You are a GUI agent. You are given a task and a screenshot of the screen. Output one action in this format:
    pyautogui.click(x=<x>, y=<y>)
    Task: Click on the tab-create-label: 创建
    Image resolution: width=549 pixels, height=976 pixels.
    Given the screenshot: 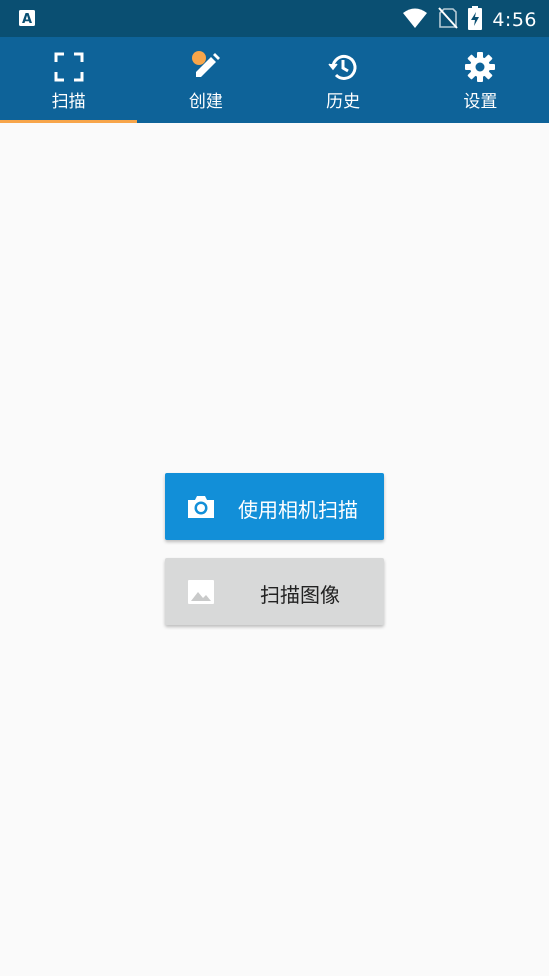 What is the action you would take?
    pyautogui.click(x=205, y=102)
    